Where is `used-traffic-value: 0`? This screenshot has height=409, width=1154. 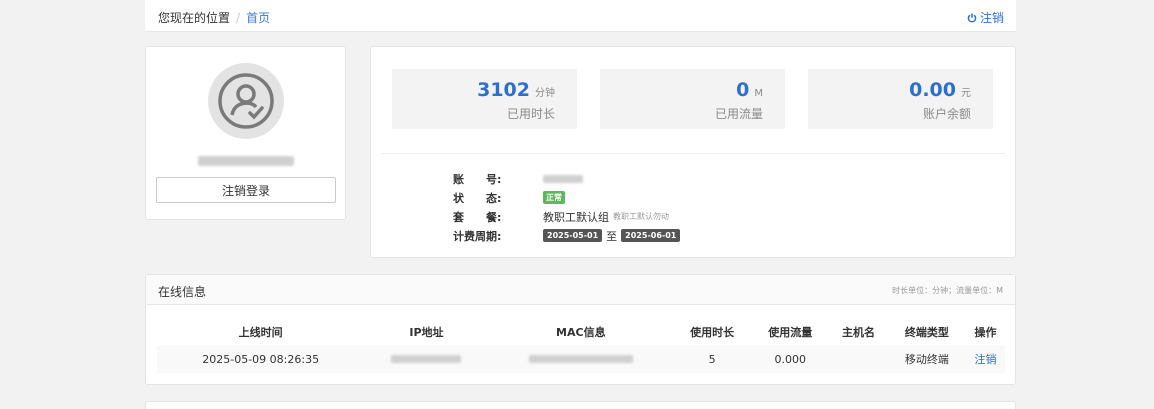
used-traffic-value: 0 is located at coordinates (743, 90).